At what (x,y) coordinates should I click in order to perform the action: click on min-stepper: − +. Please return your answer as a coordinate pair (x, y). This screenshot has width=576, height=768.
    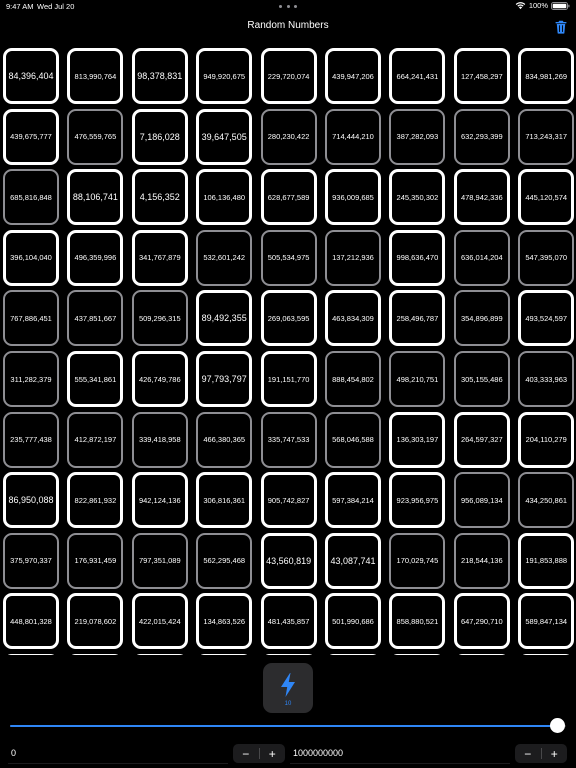
    Looking at the image, I should click on (259, 753).